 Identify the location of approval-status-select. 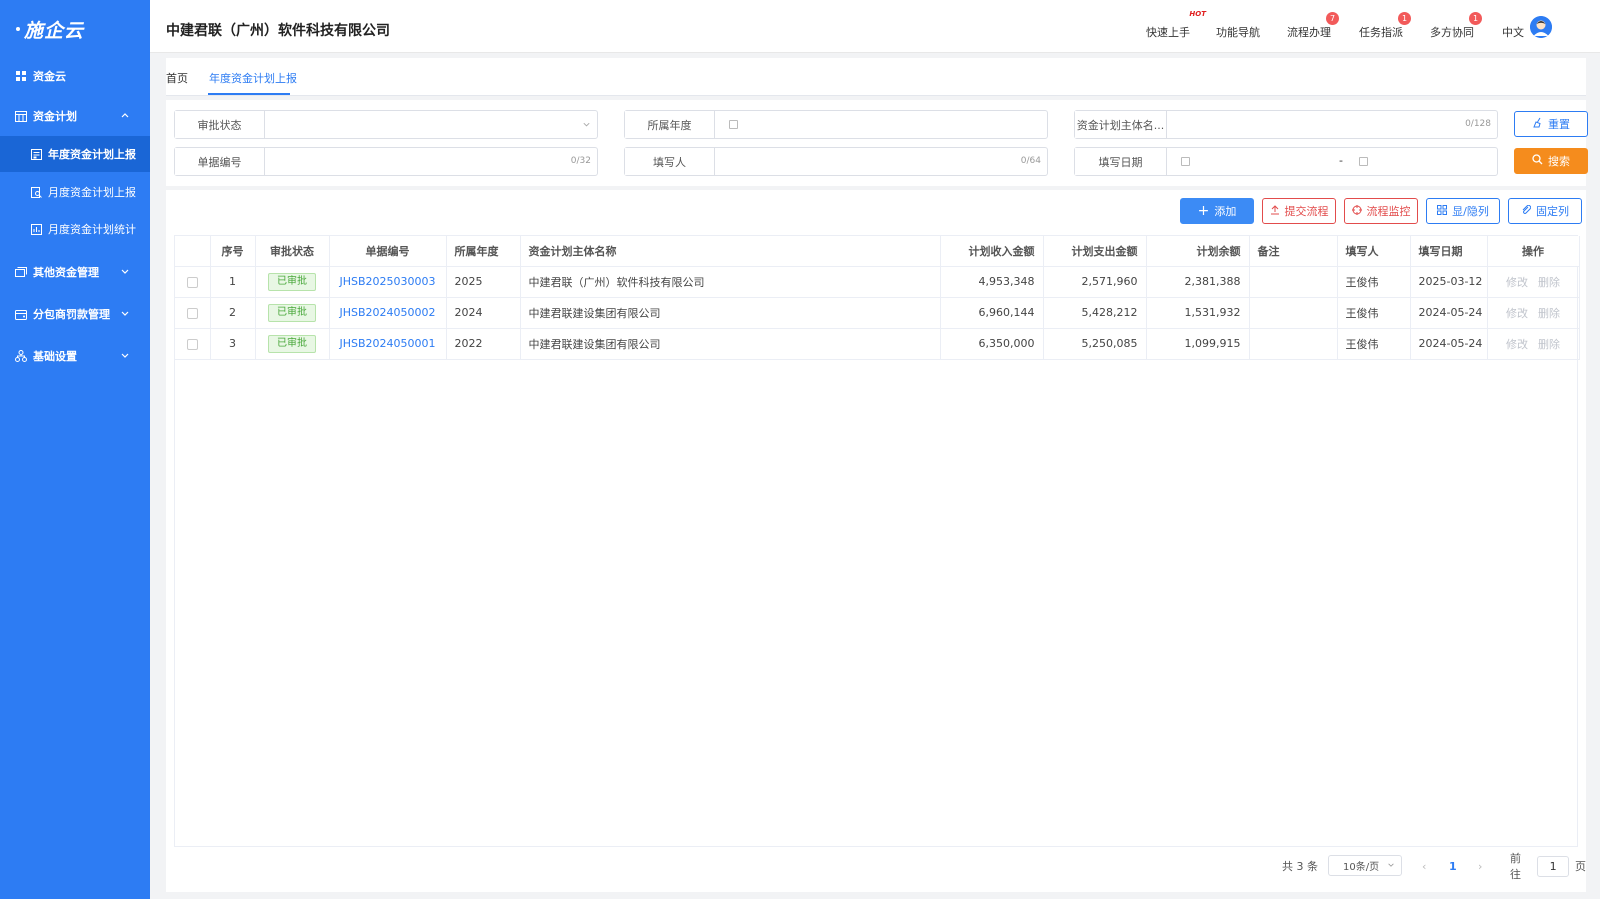
(431, 124).